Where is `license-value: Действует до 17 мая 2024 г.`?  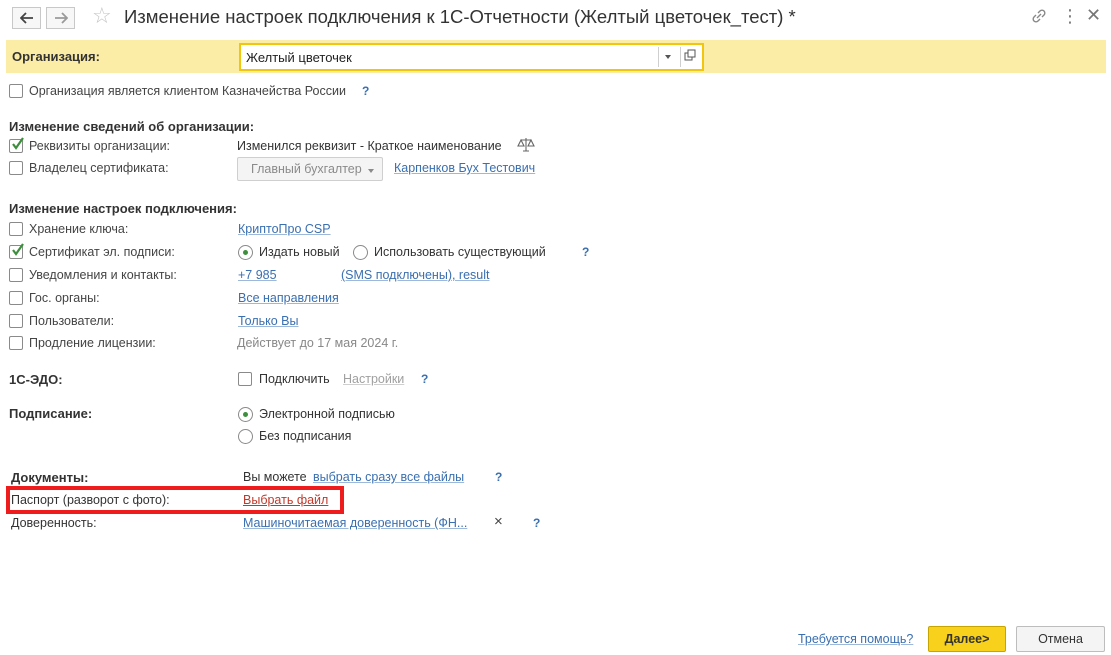 license-value: Действует до 17 мая 2024 г. is located at coordinates (318, 343).